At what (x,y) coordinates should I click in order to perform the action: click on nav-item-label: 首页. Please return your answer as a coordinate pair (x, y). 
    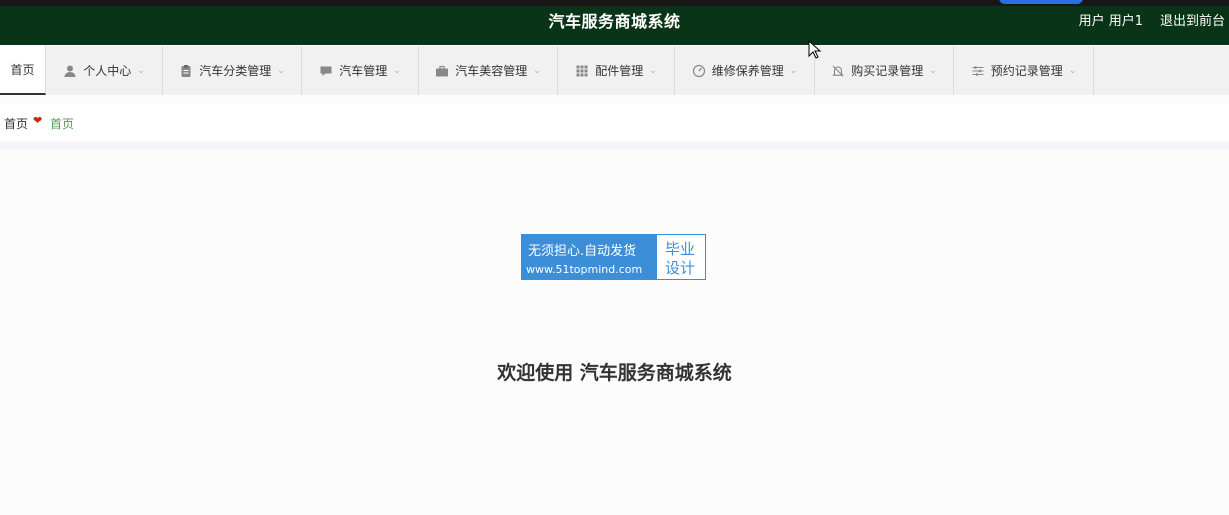
    Looking at the image, I should click on (22, 70).